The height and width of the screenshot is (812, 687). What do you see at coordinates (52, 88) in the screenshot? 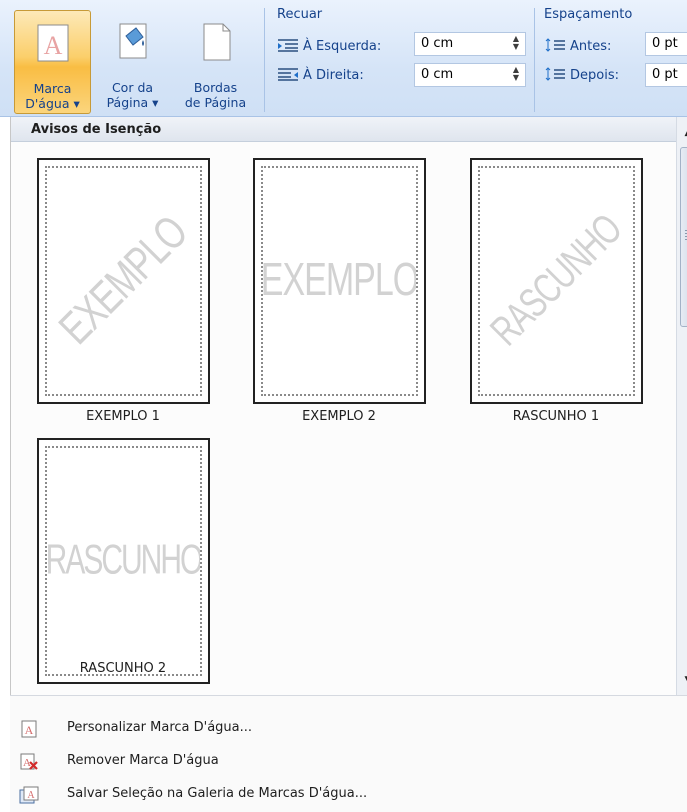
I see `watermark-button-label-1: Marca` at bounding box center [52, 88].